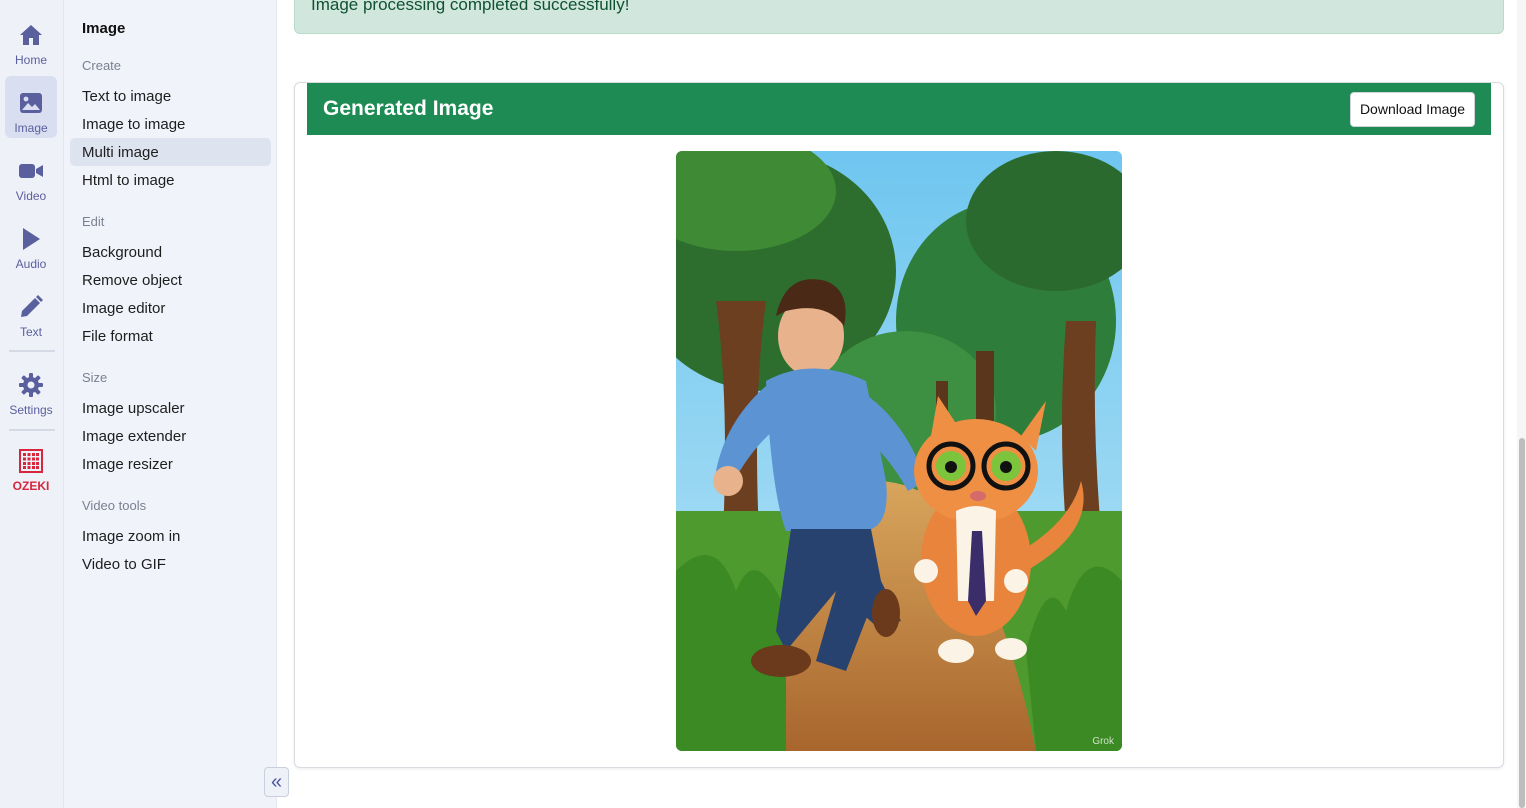 The height and width of the screenshot is (808, 1526). What do you see at coordinates (170, 308) in the screenshot?
I see `submenu-item-image-editor: Image editor` at bounding box center [170, 308].